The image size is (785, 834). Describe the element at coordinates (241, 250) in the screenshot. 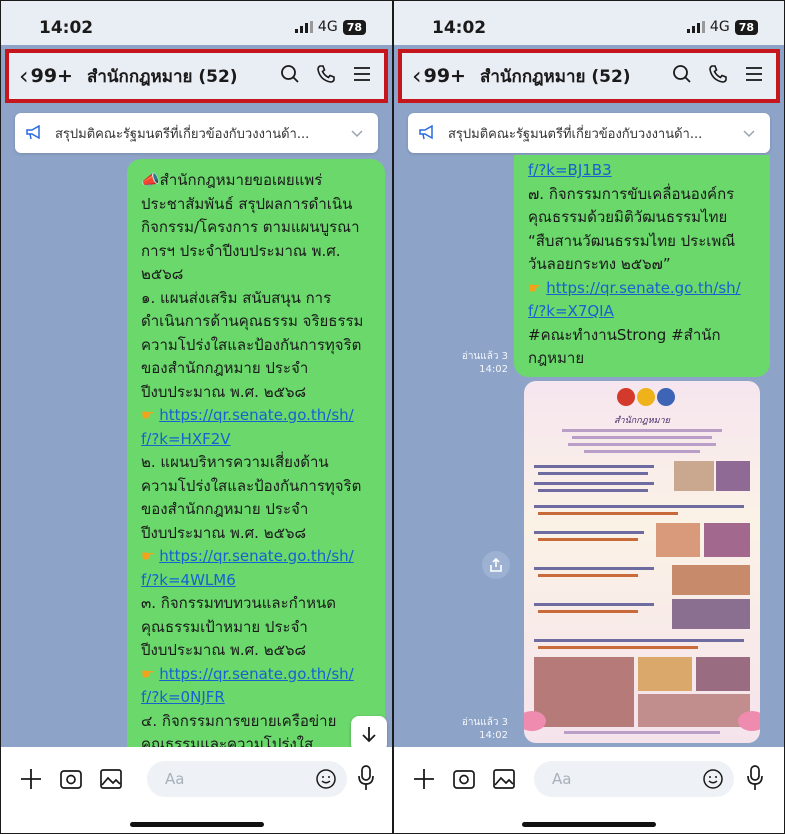

I see `message-line: การฯ ประจำปีงบประมาณ พ.ศ.` at that location.